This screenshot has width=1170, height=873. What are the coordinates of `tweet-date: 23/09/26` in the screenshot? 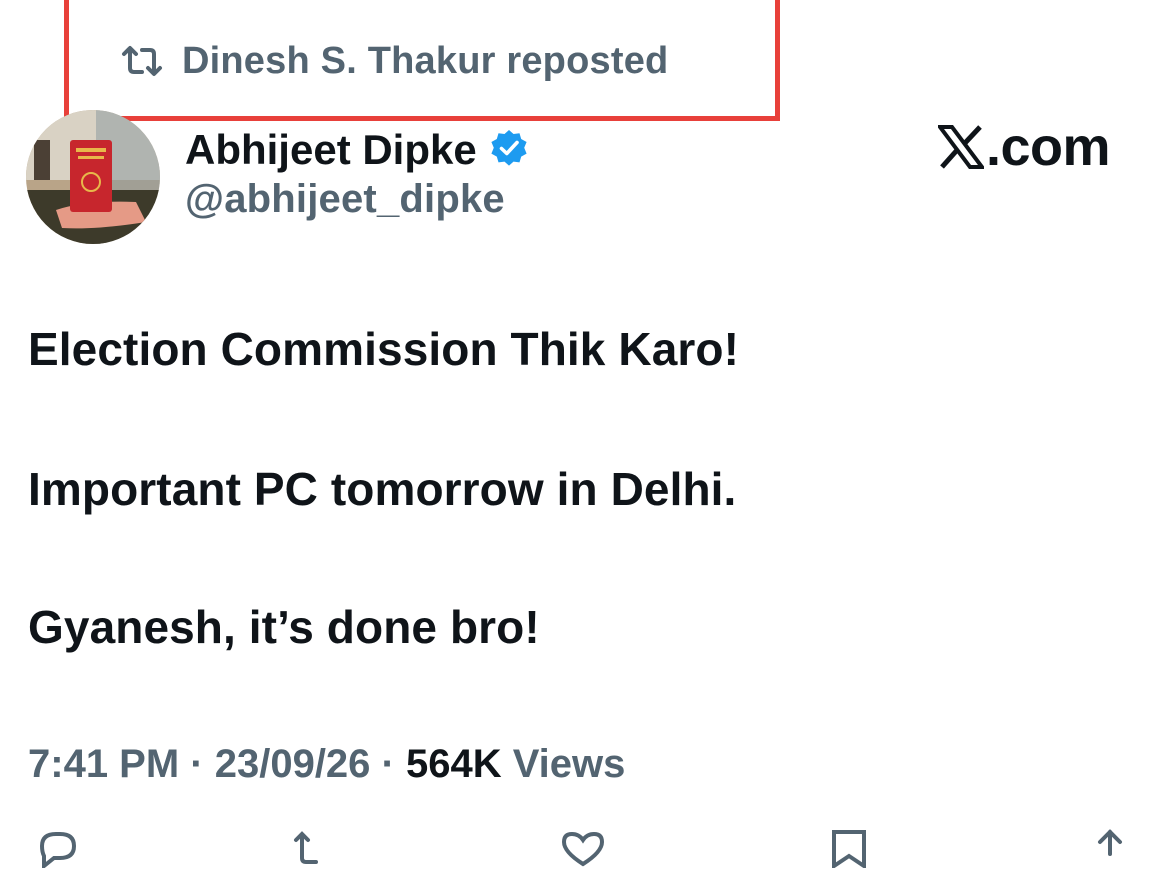 It's located at (293, 764).